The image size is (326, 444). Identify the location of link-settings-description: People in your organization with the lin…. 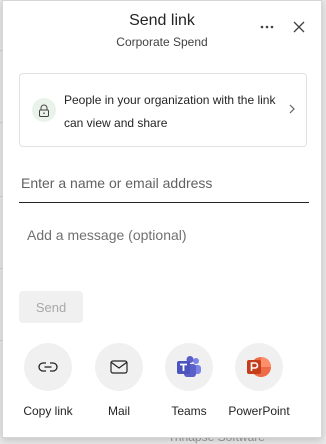
(170, 111).